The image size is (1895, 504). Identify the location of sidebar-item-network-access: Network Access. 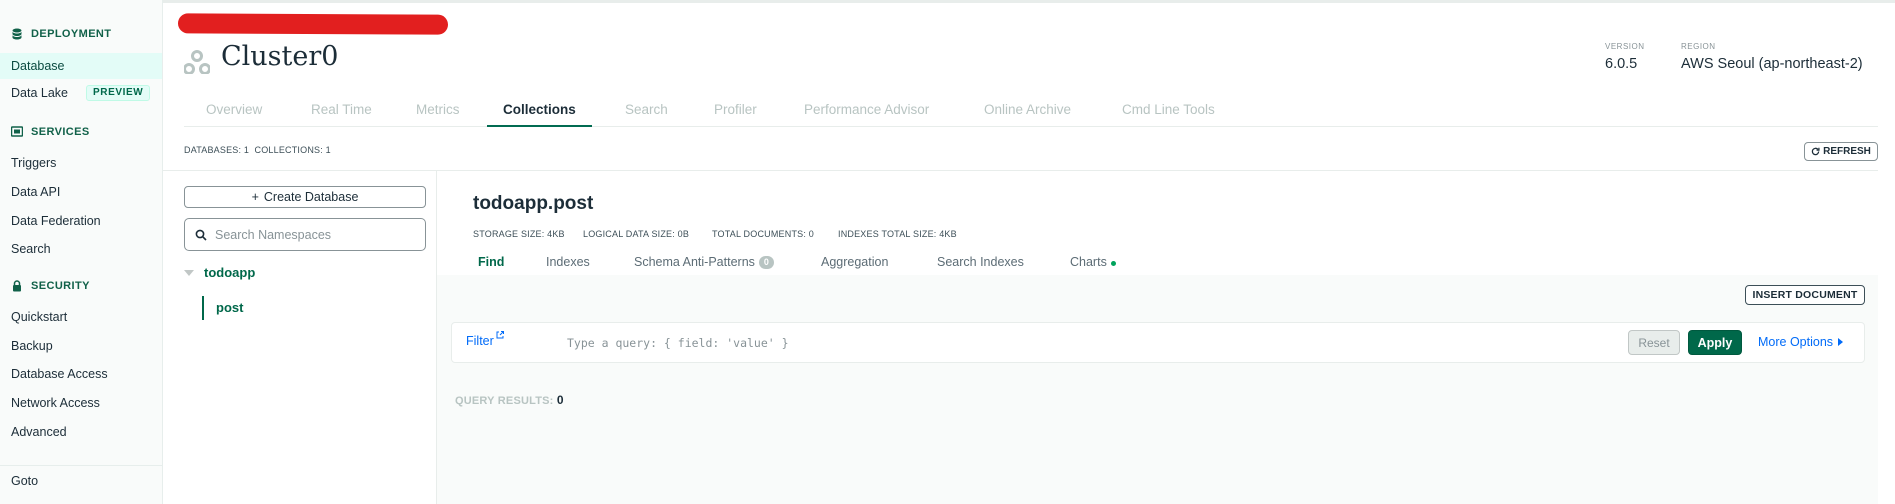
(81, 403).